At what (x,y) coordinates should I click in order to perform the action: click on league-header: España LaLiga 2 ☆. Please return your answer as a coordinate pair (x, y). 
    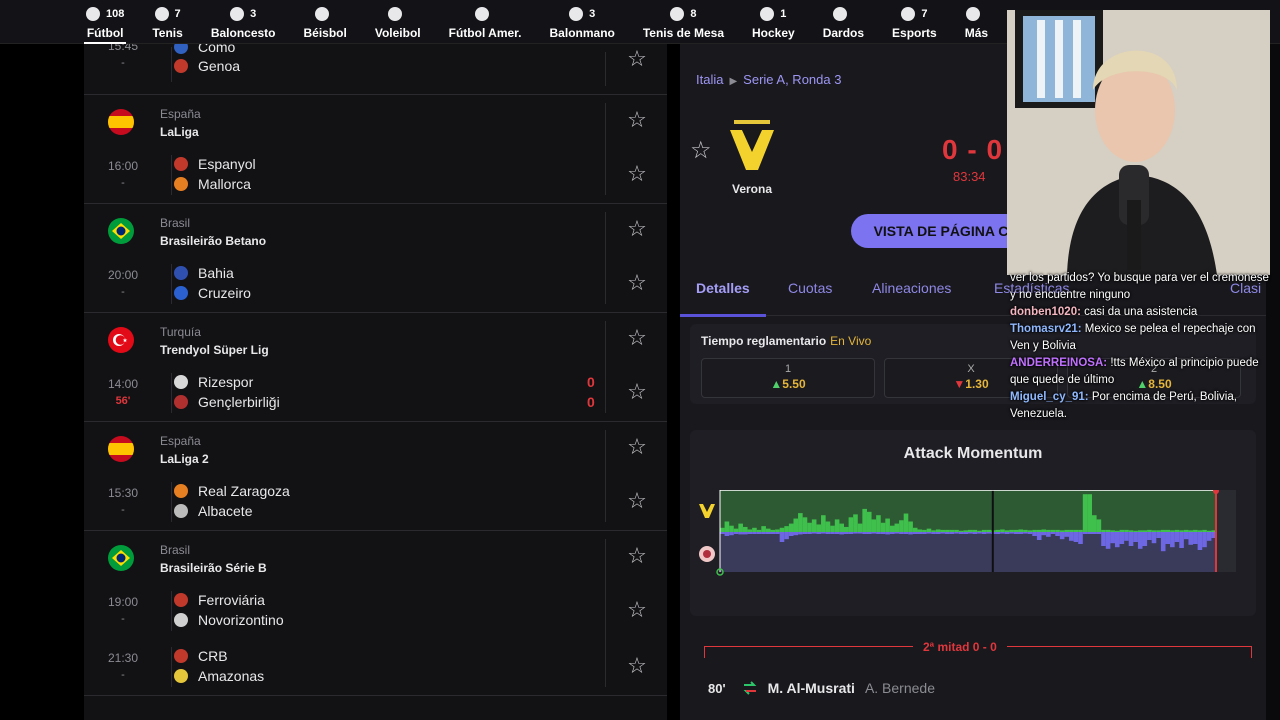
    Looking at the image, I should click on (375, 448).